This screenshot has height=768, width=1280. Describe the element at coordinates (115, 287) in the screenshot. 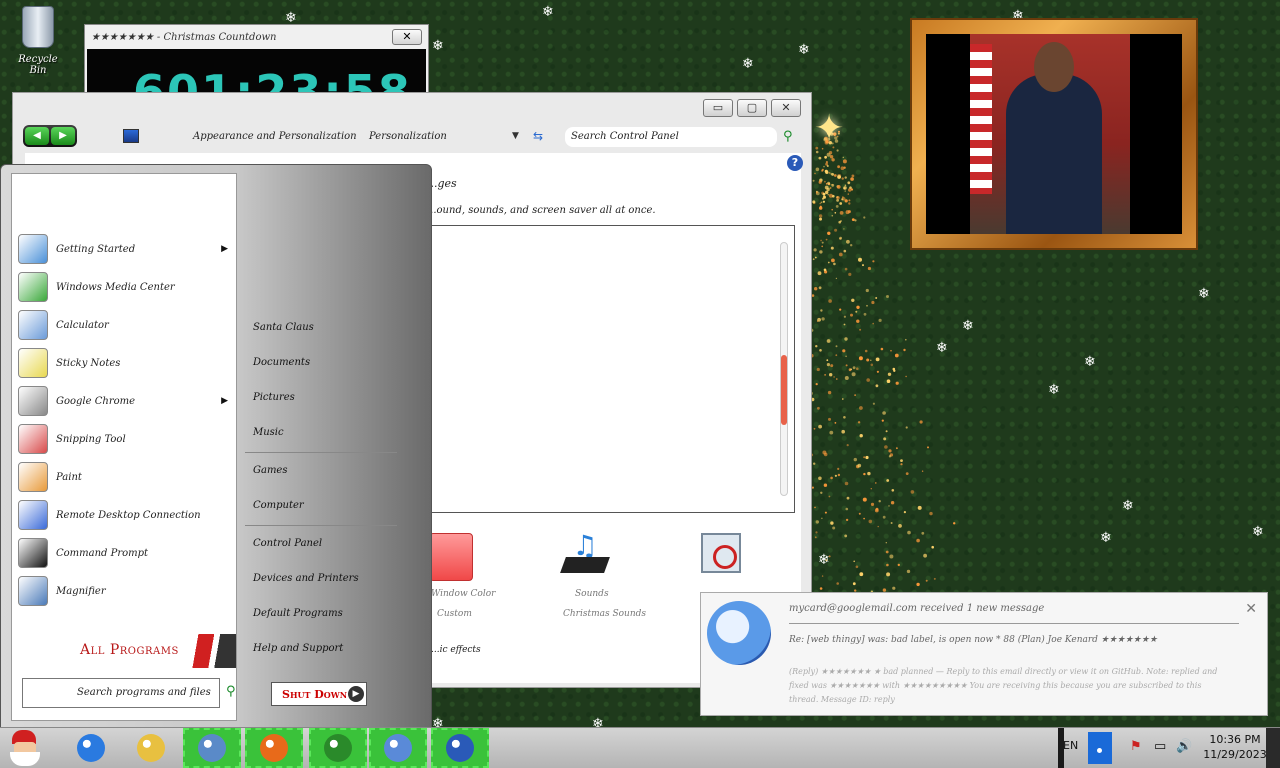

I see `program-label: Windows Media Center` at that location.